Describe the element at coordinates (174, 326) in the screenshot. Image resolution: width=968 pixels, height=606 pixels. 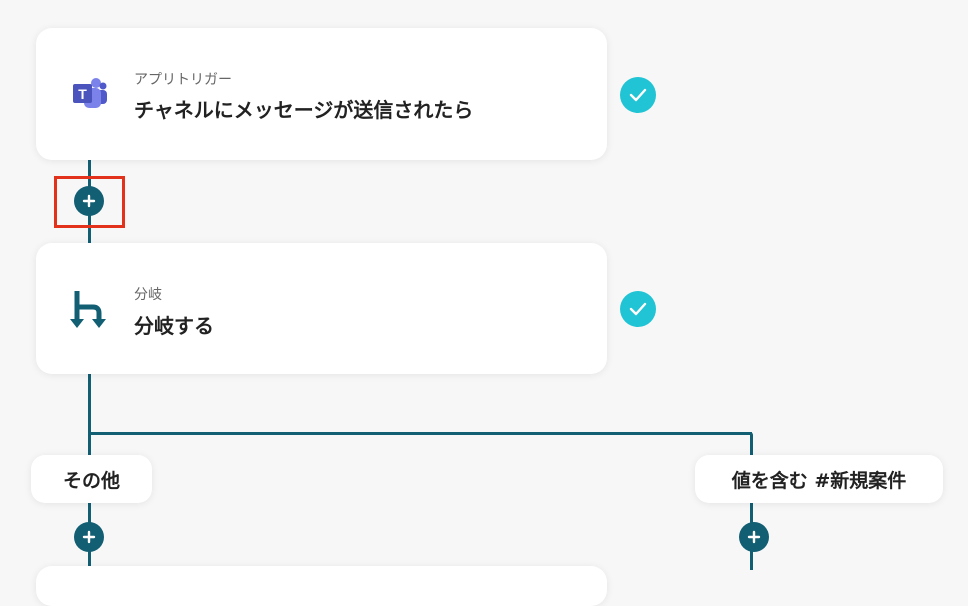
I see `branch-step-title: 分岐する` at that location.